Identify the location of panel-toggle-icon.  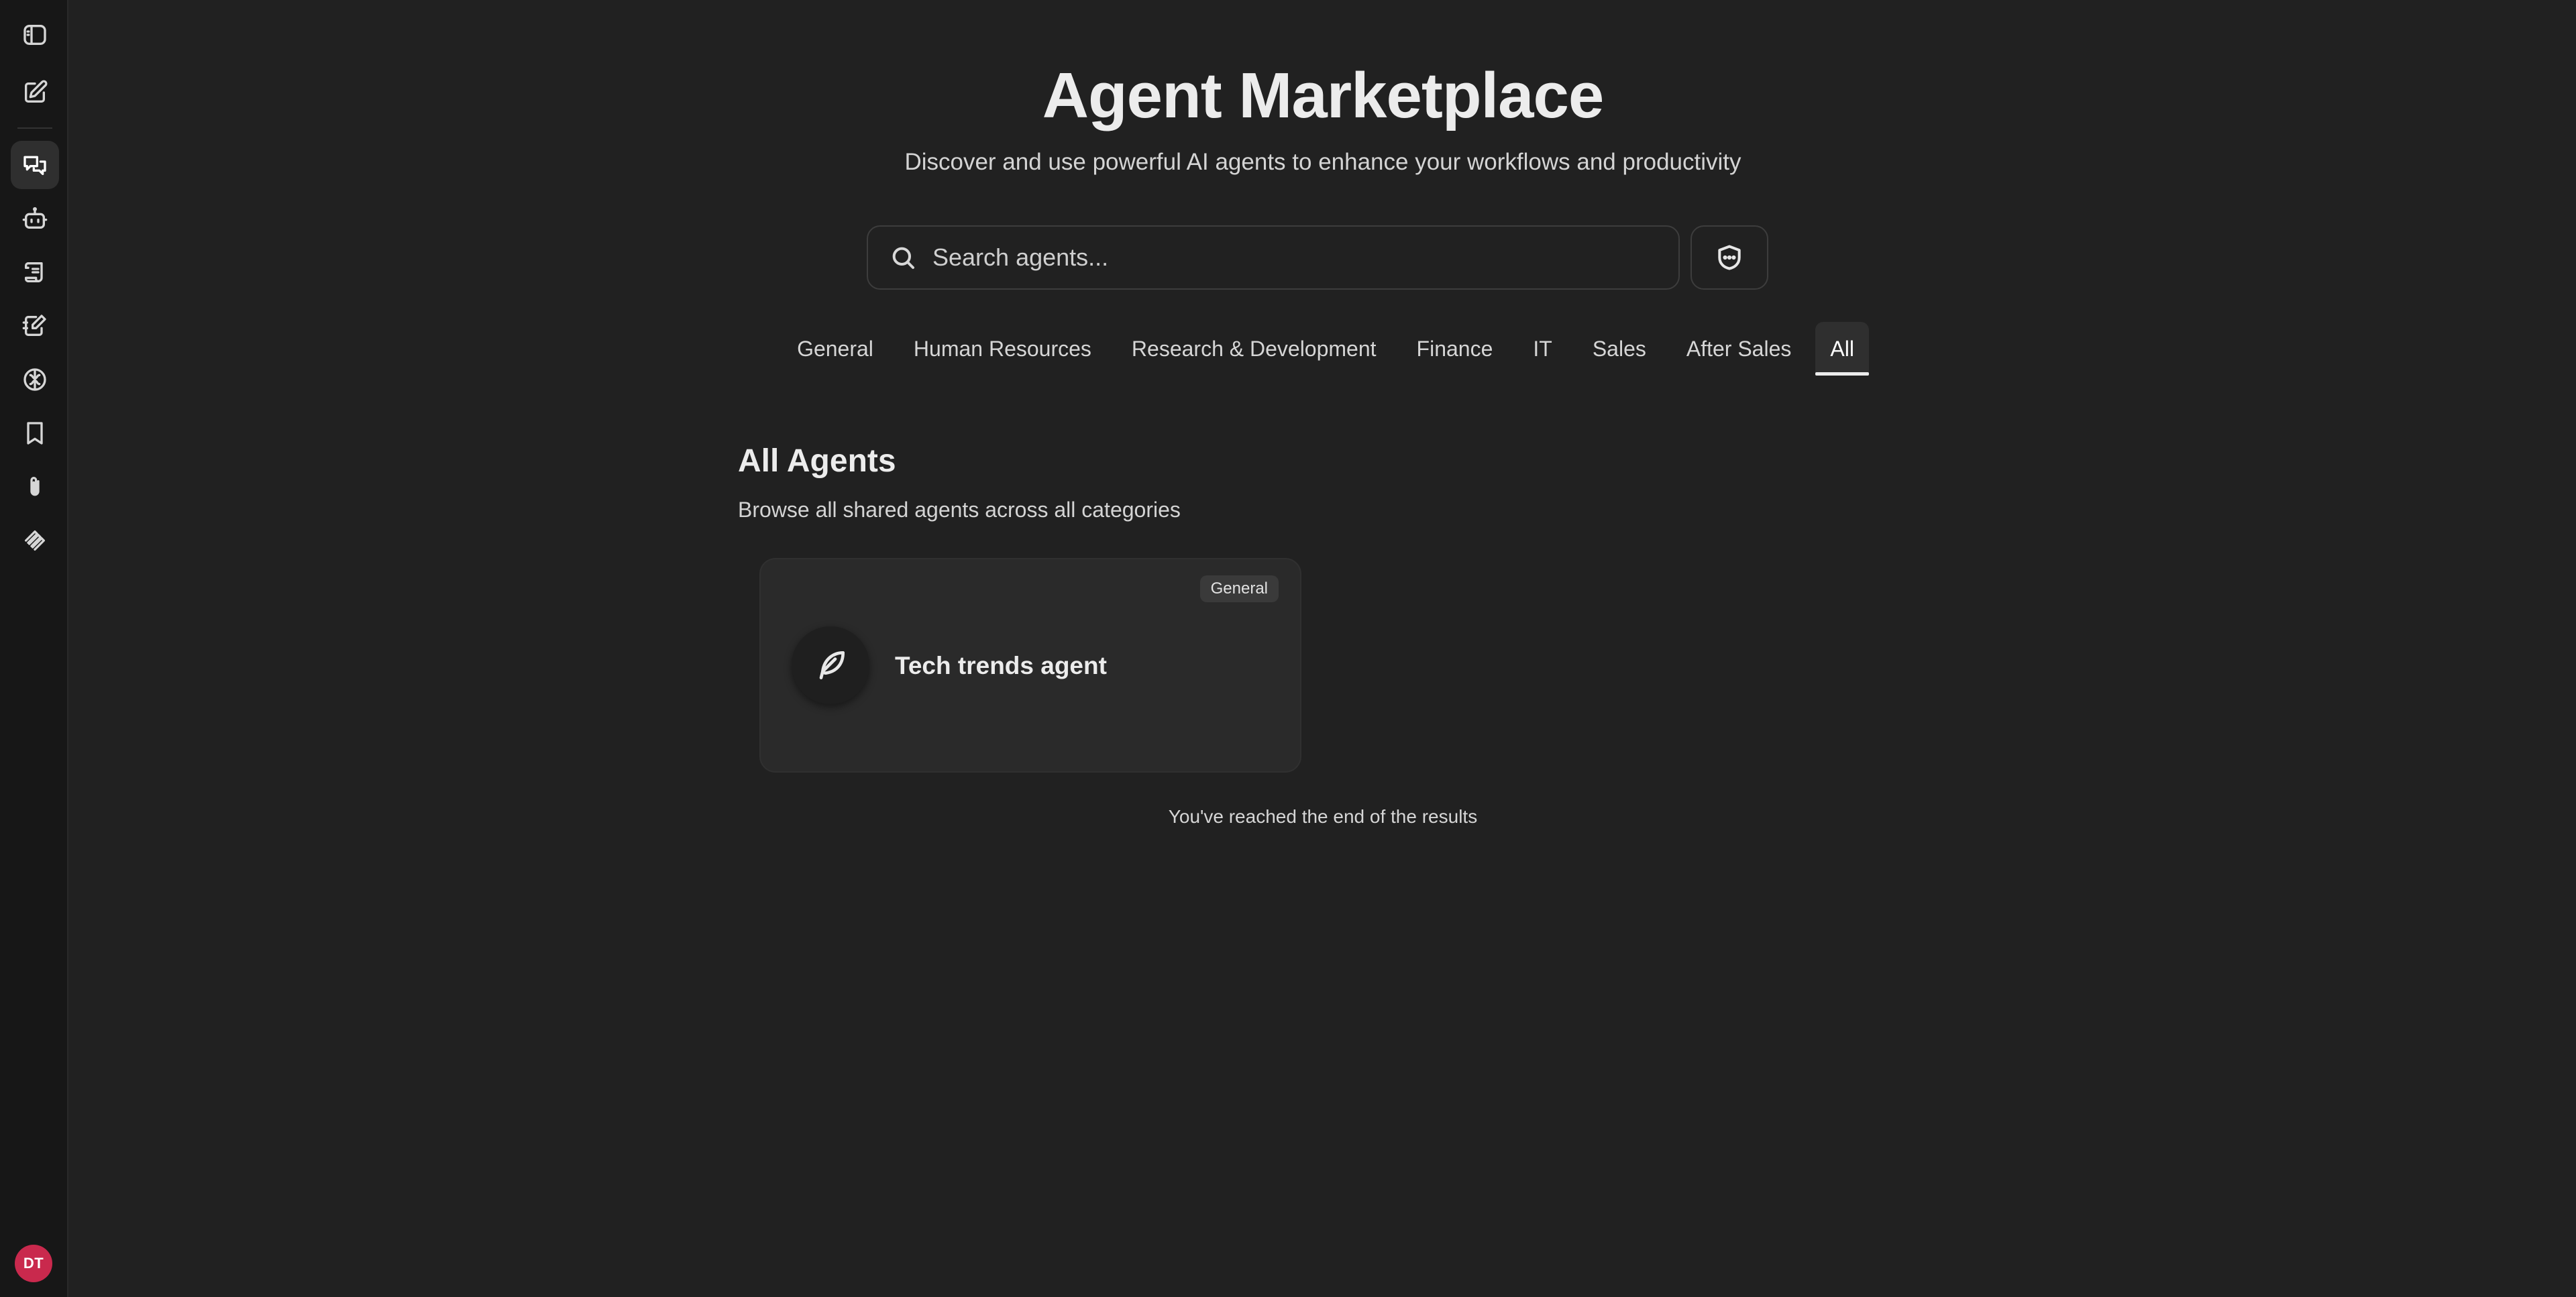
(35, 35).